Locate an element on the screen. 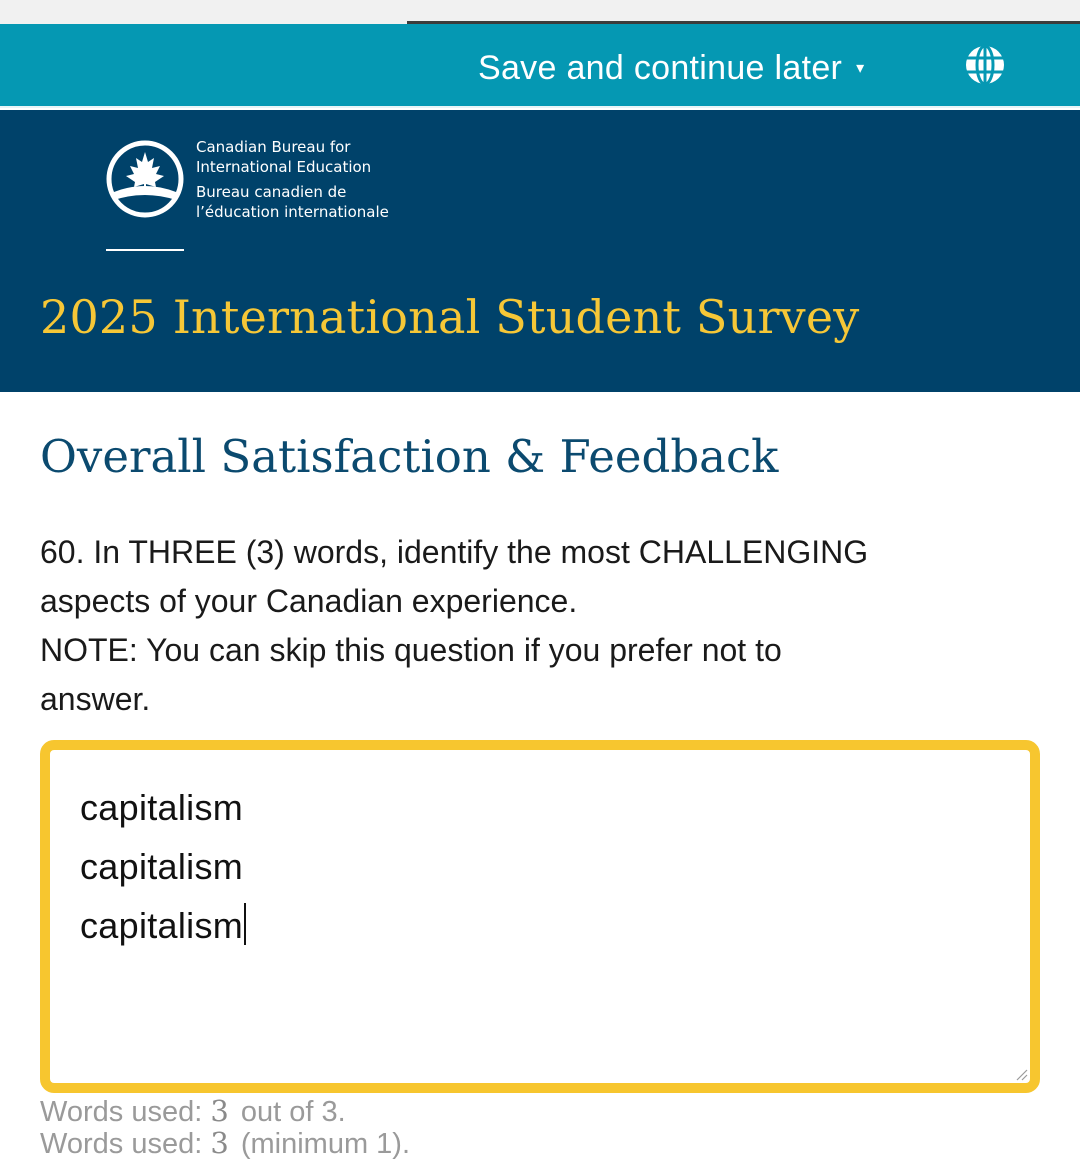 Image resolution: width=1080 pixels, height=1175 pixels. org-name-fr-line2: l’éducation internationale is located at coordinates (292, 211).